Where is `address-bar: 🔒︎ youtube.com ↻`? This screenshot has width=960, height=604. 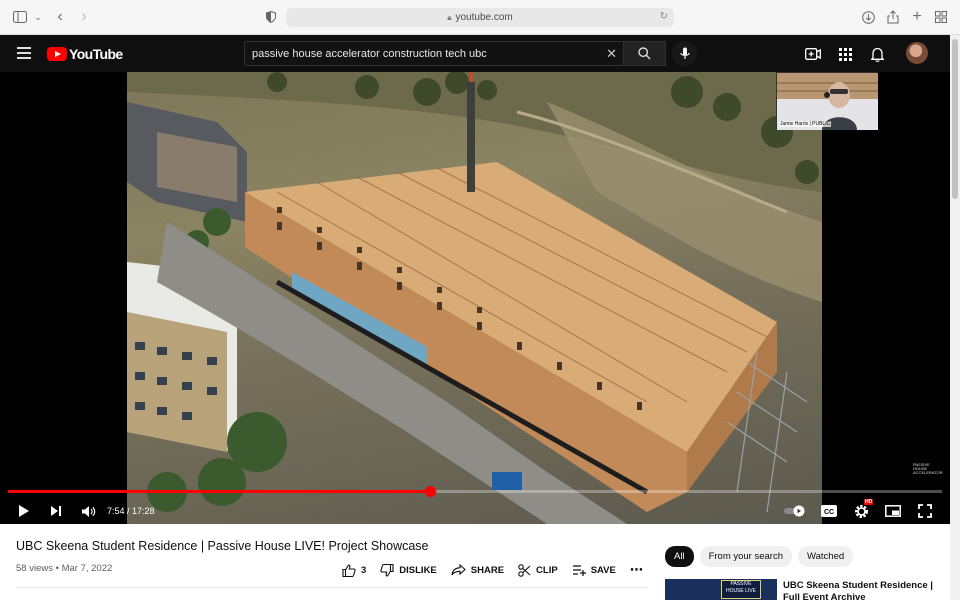 address-bar: 🔒︎ youtube.com ↻ is located at coordinates (480, 17).